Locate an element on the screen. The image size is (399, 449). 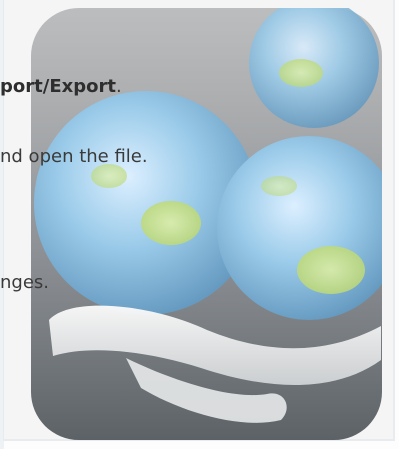
step-suffix: . is located at coordinates (118, 86).